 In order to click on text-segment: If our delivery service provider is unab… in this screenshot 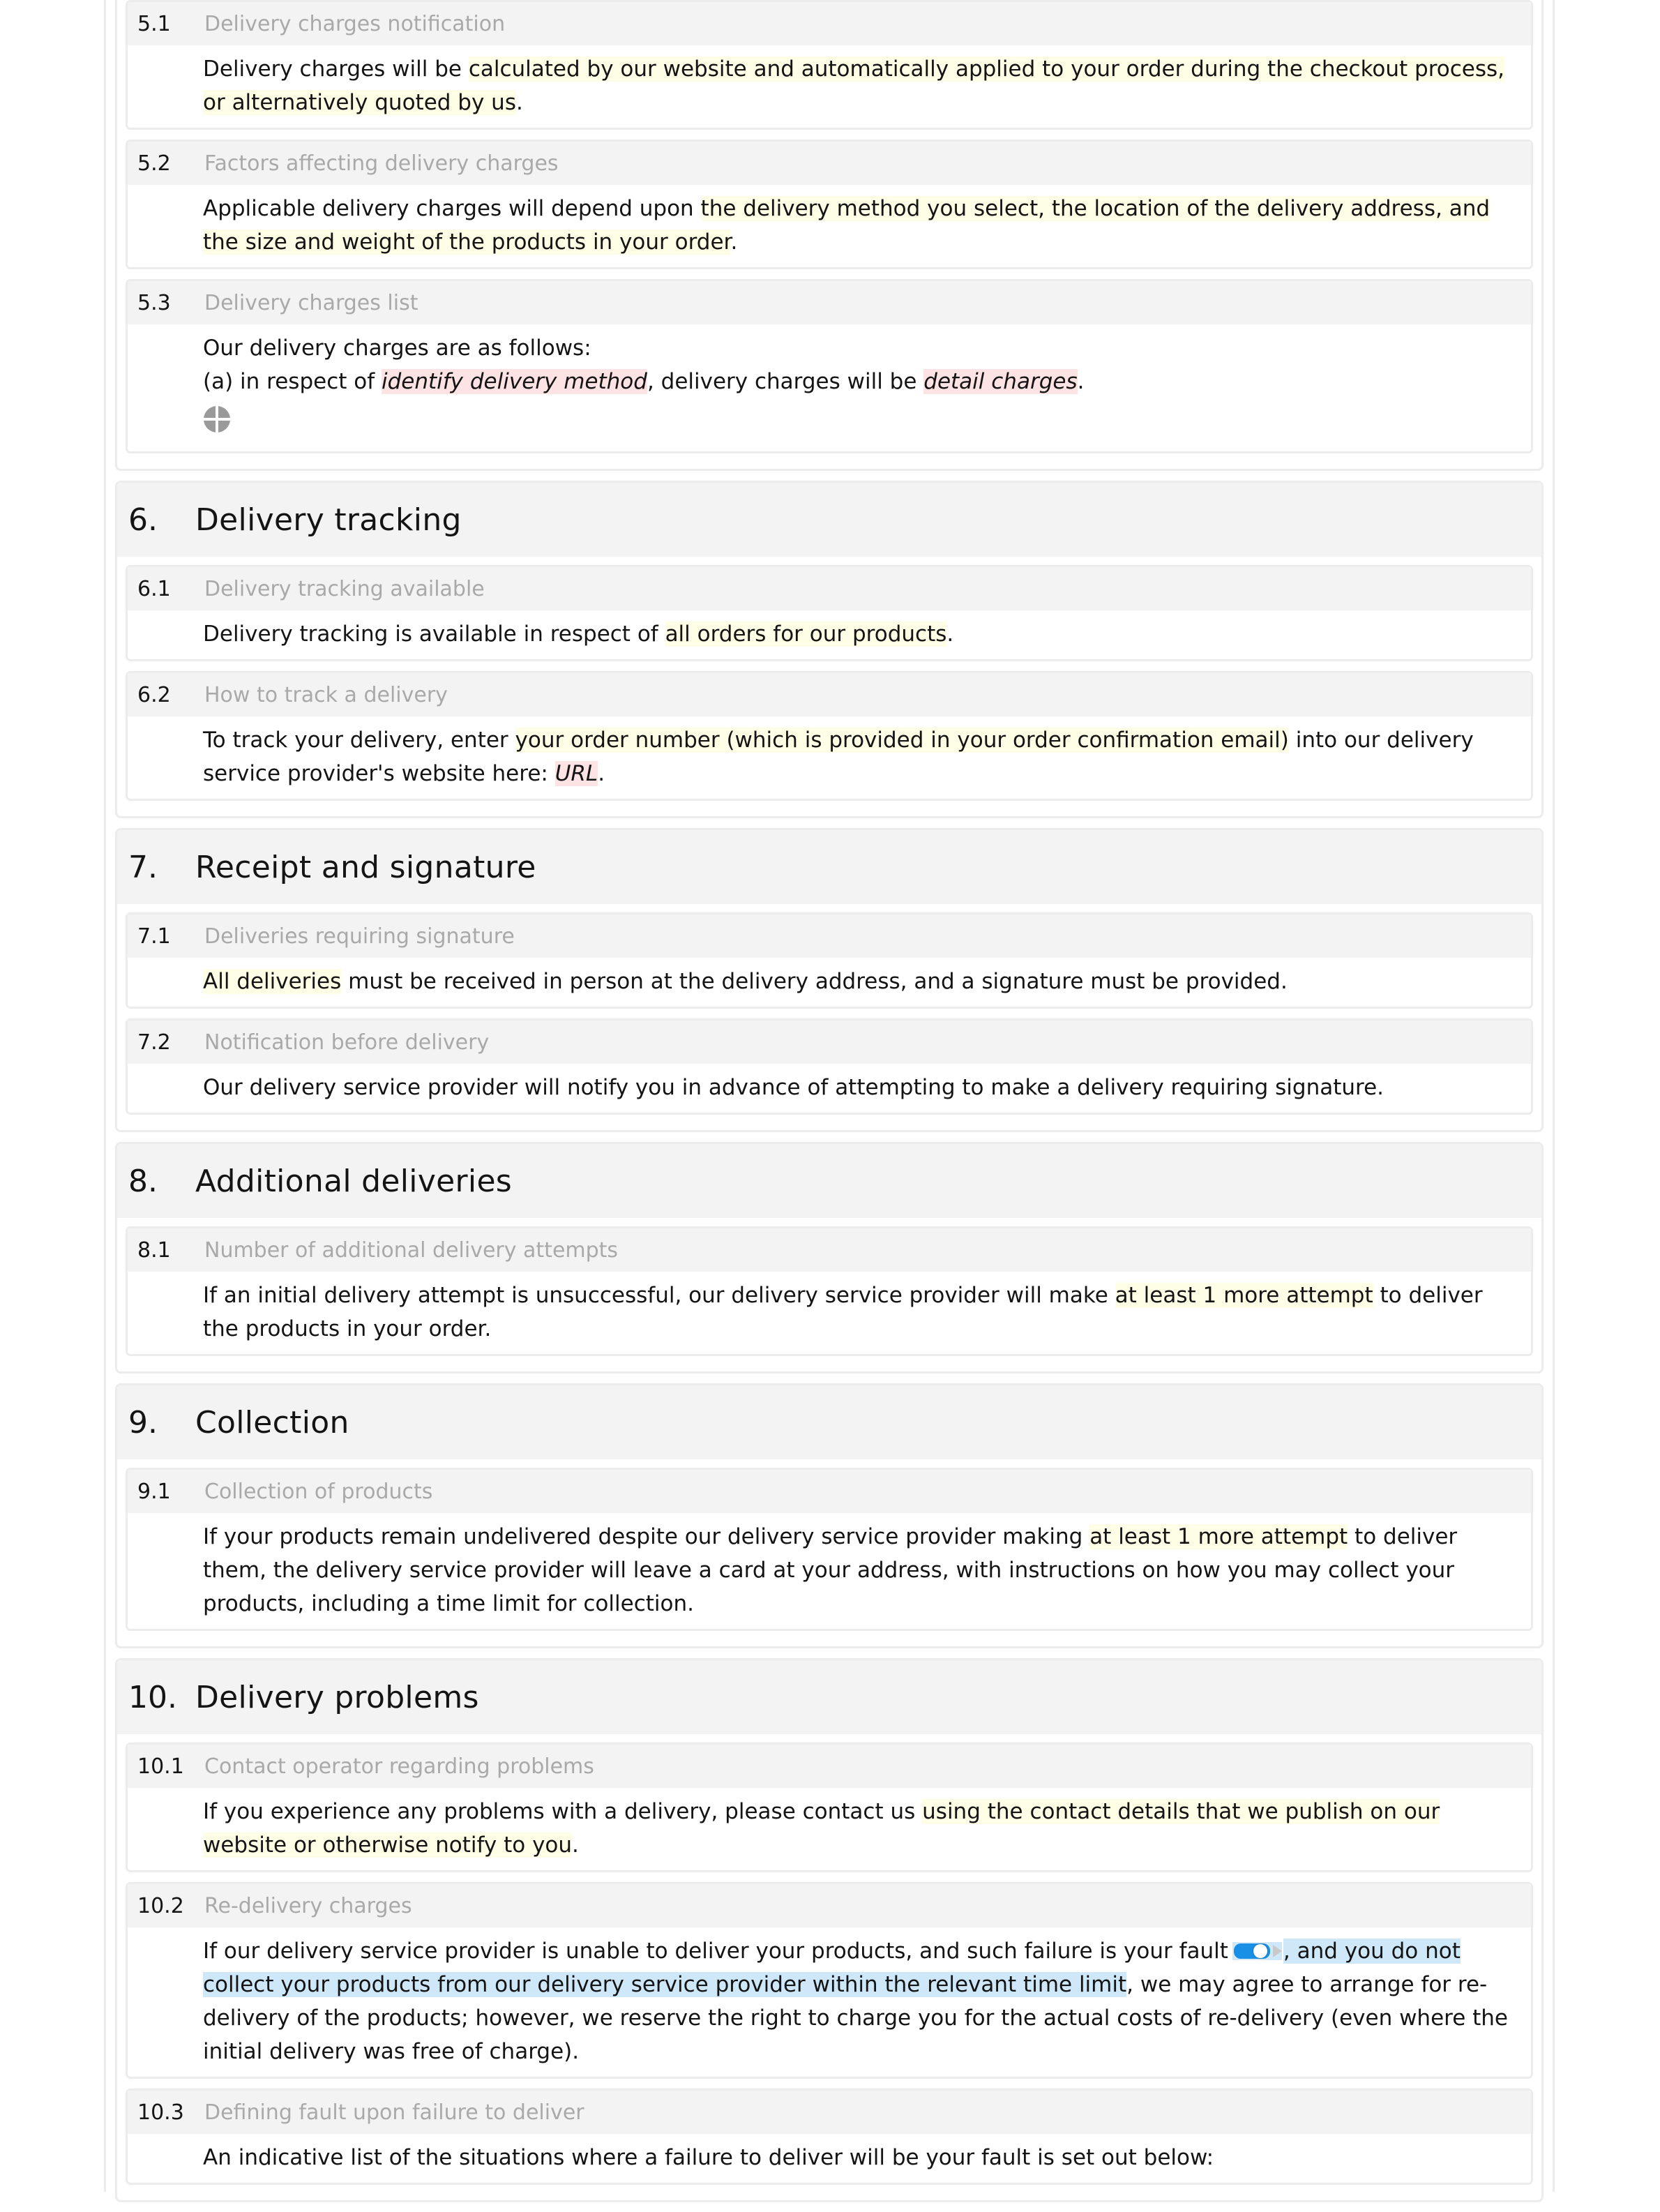, I will do `click(716, 1951)`.